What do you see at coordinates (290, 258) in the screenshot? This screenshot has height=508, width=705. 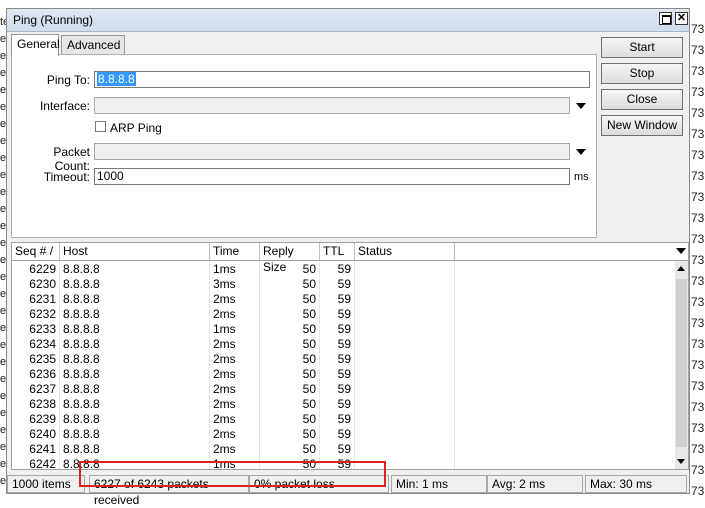 I see `column-reply-size: Reply Size` at bounding box center [290, 258].